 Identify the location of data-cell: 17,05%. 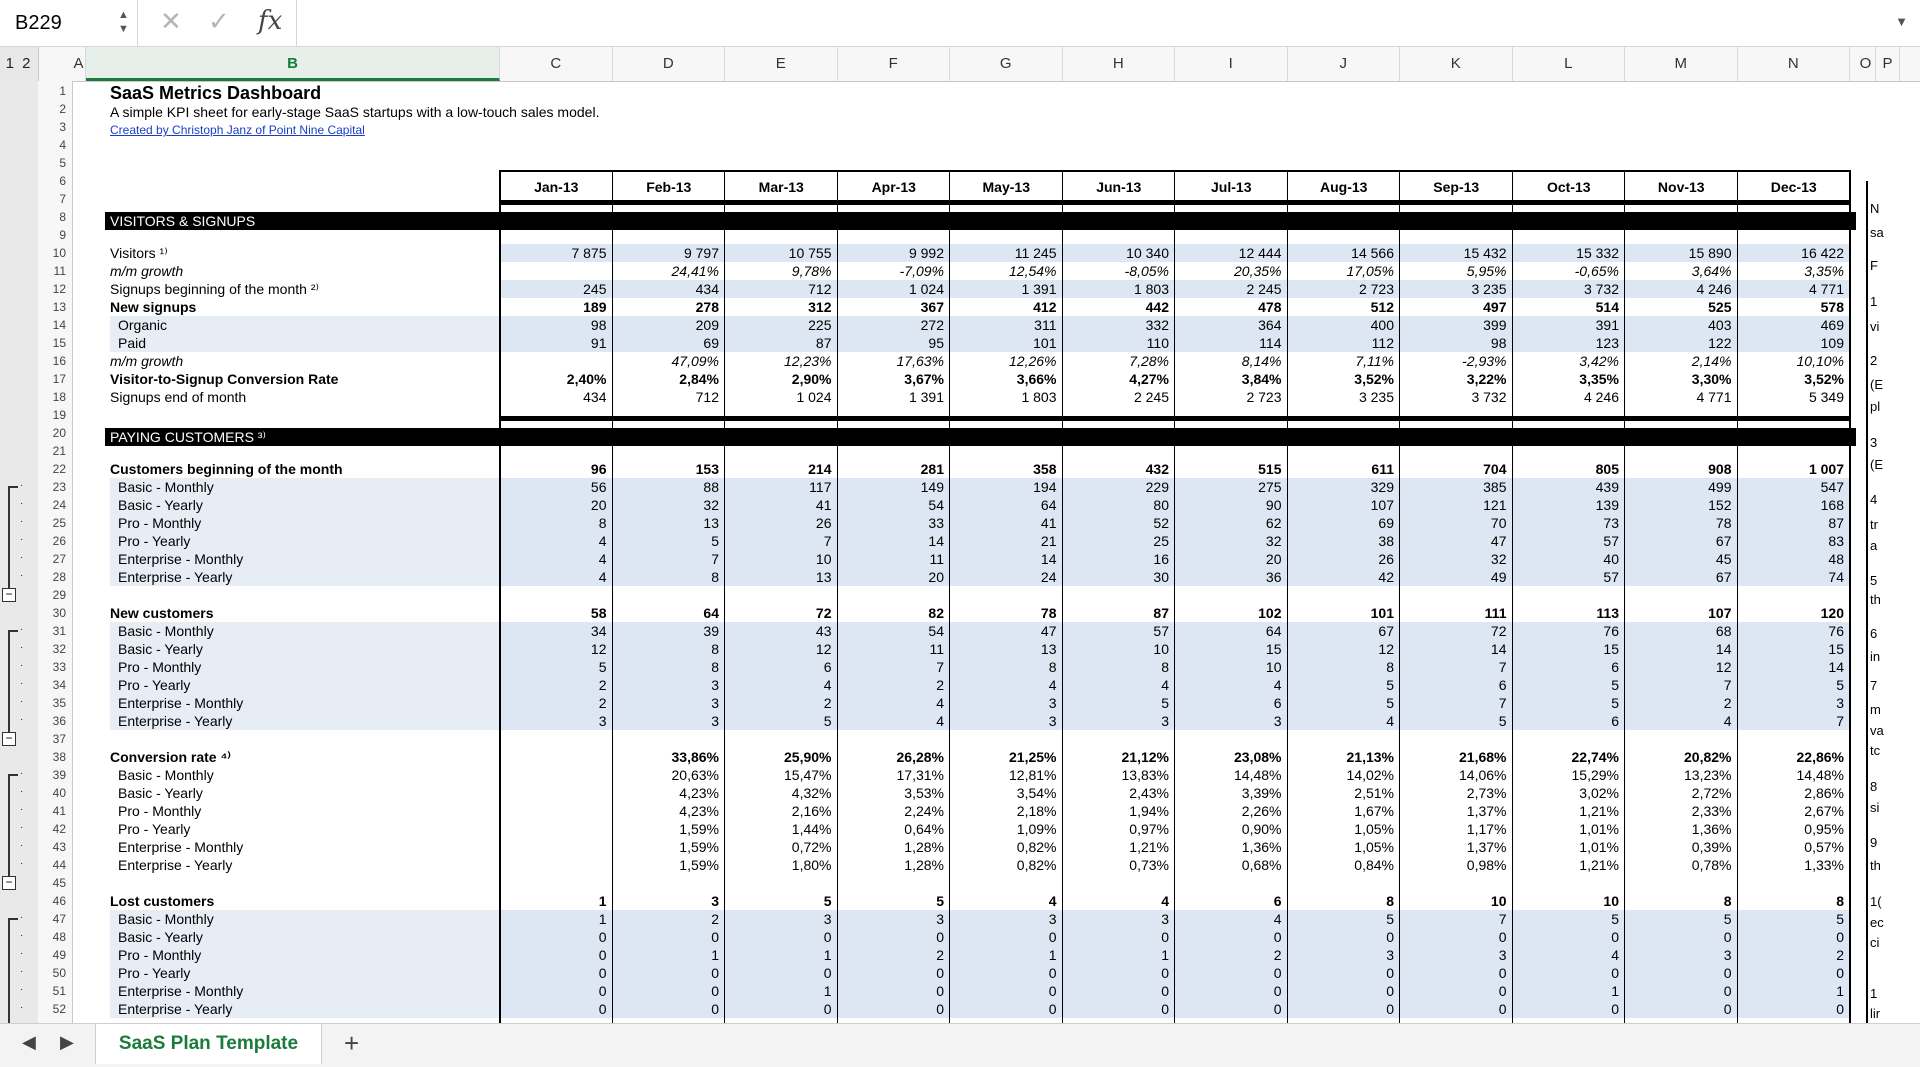
(1341, 271).